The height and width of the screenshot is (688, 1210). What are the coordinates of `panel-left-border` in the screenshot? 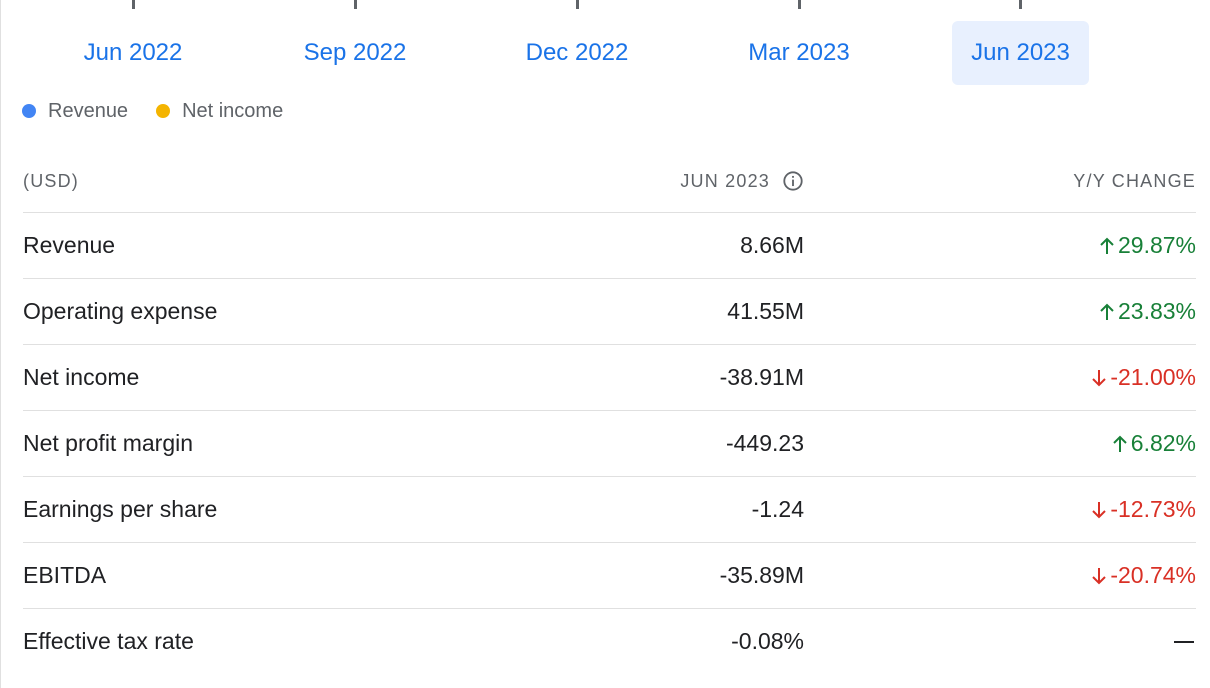 It's located at (0, 344).